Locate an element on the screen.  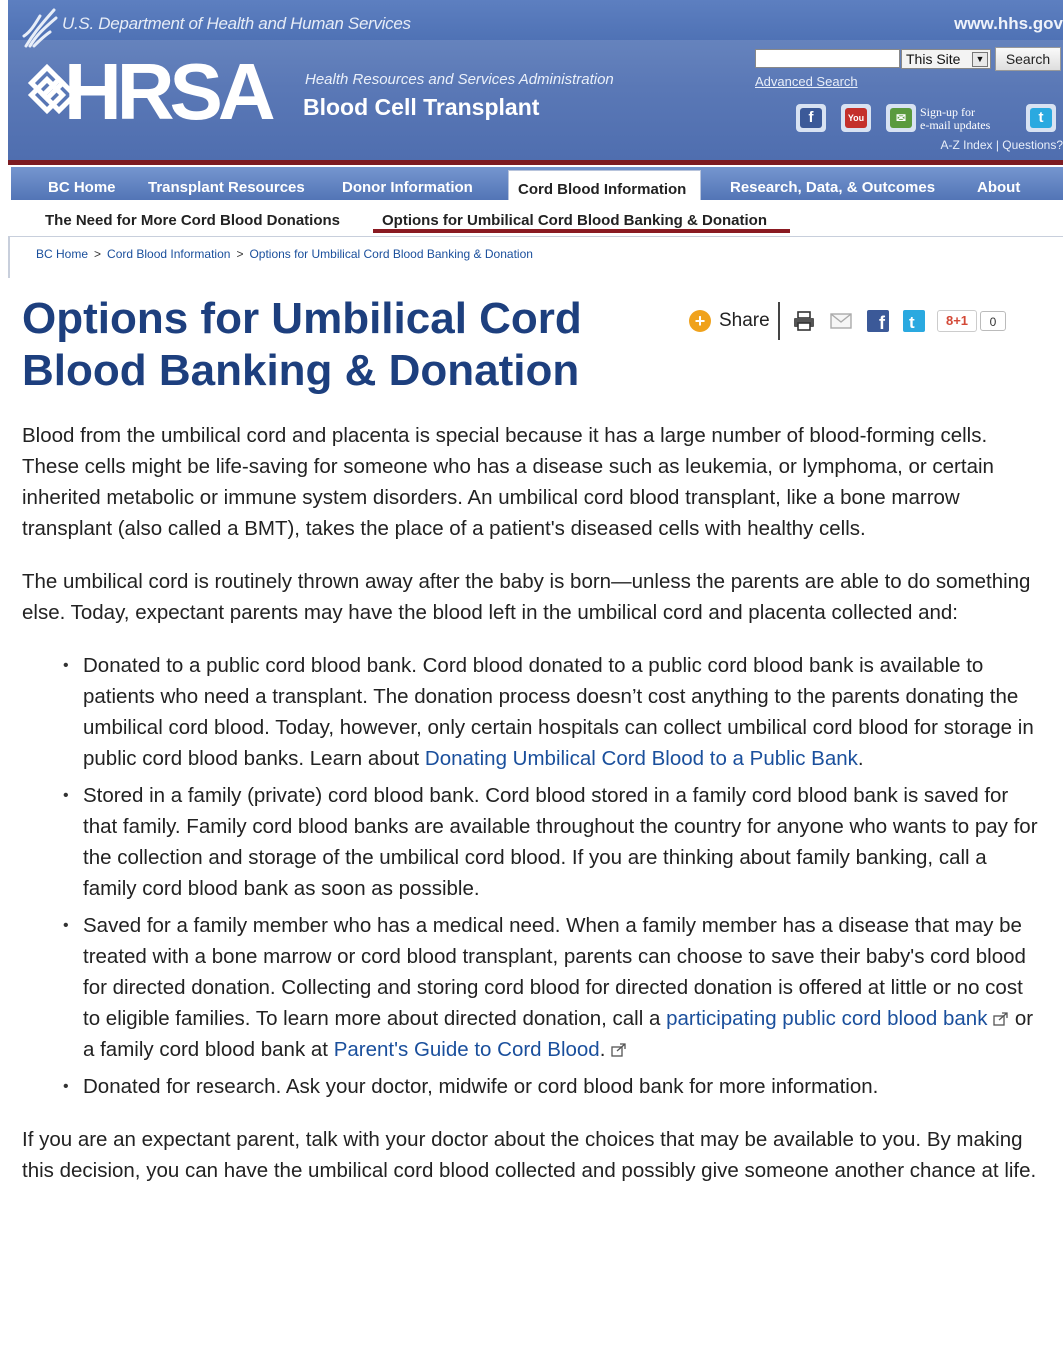
search-button: Search is located at coordinates (1028, 59).